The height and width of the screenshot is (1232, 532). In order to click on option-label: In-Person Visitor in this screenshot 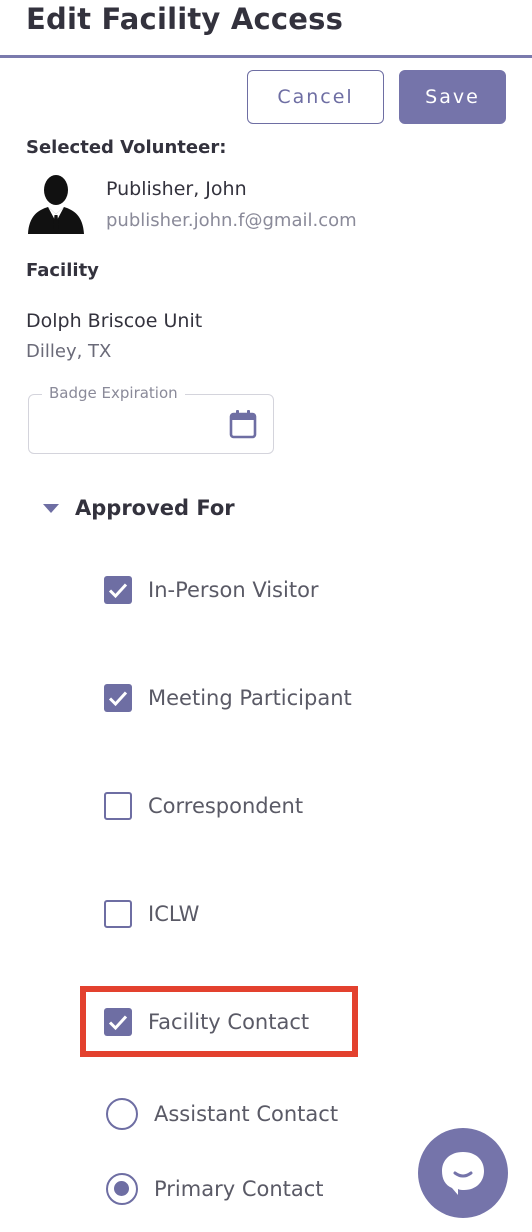, I will do `click(233, 590)`.